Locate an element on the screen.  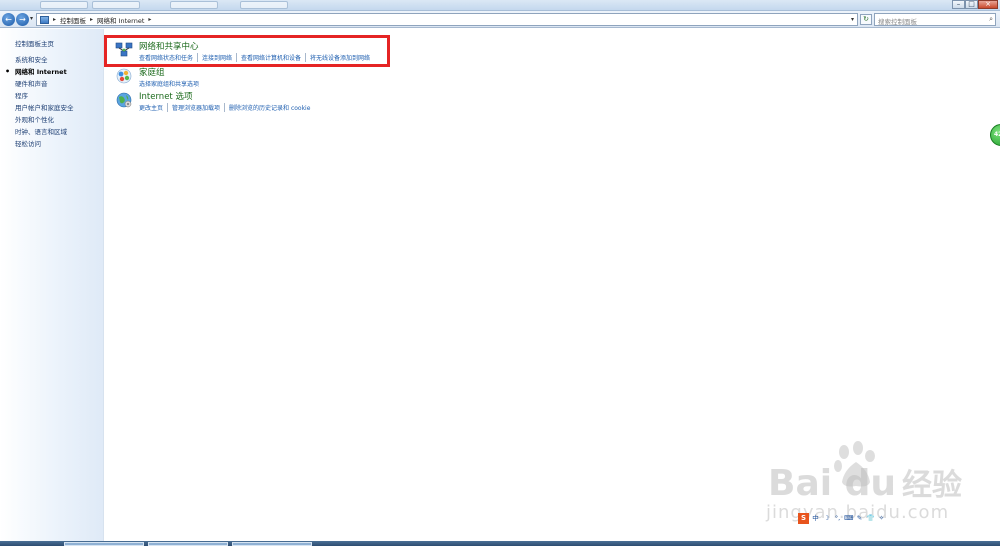
minimize-button: – is located at coordinates (958, 4).